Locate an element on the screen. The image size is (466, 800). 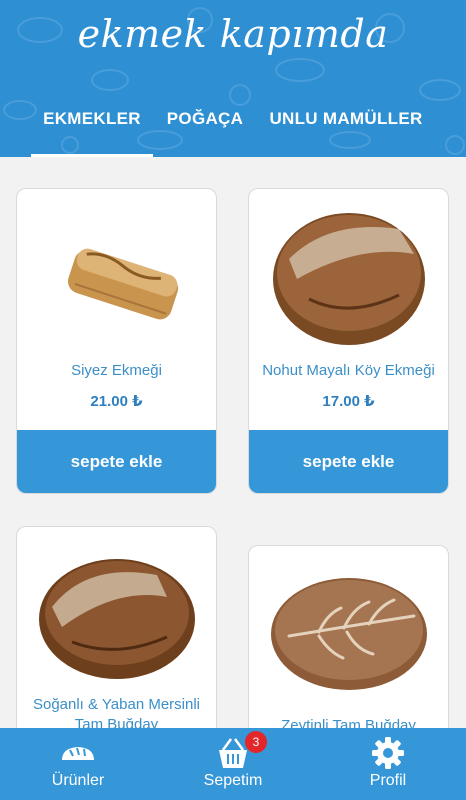
product-name: Zeytinli Tam Buğday is located at coordinates (348, 722).